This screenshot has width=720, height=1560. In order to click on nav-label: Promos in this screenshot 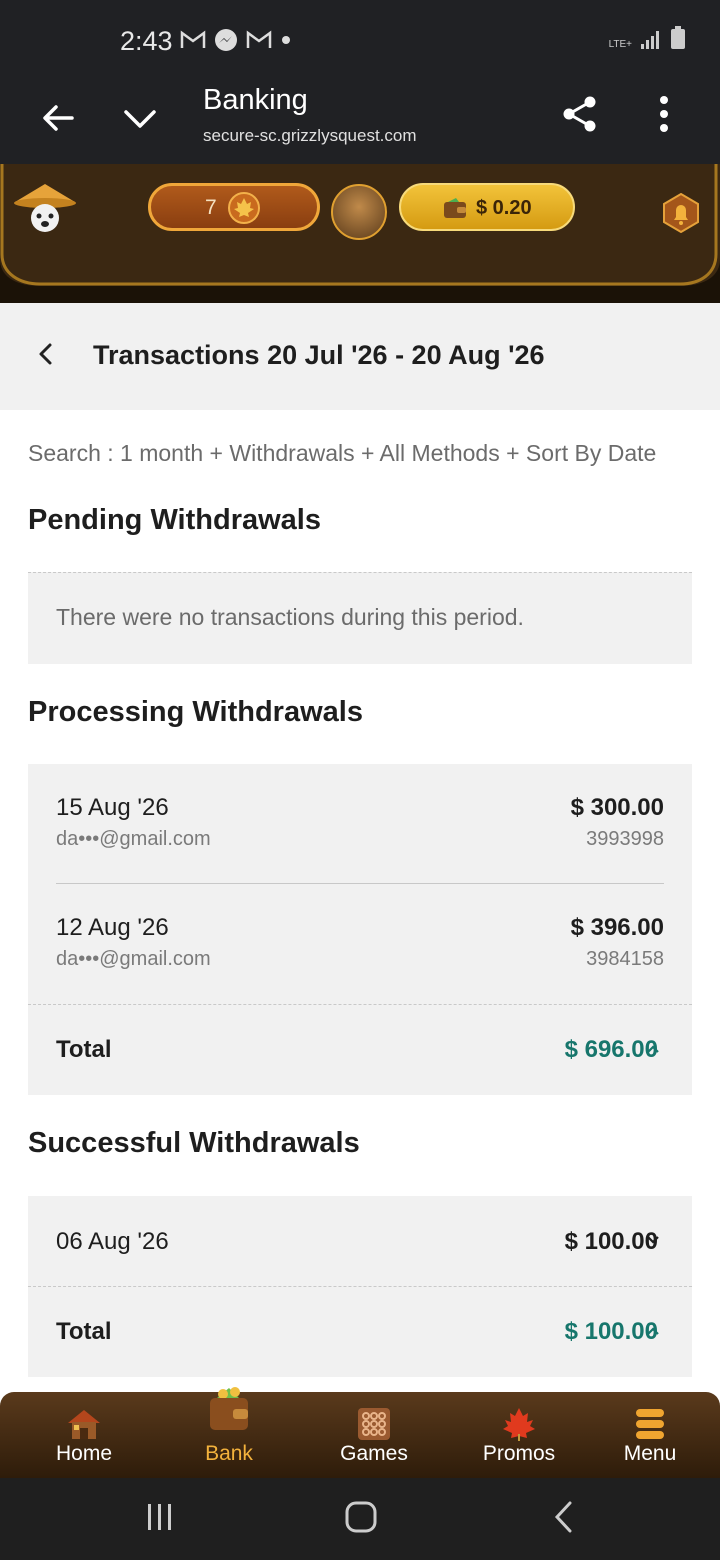, I will do `click(519, 1453)`.